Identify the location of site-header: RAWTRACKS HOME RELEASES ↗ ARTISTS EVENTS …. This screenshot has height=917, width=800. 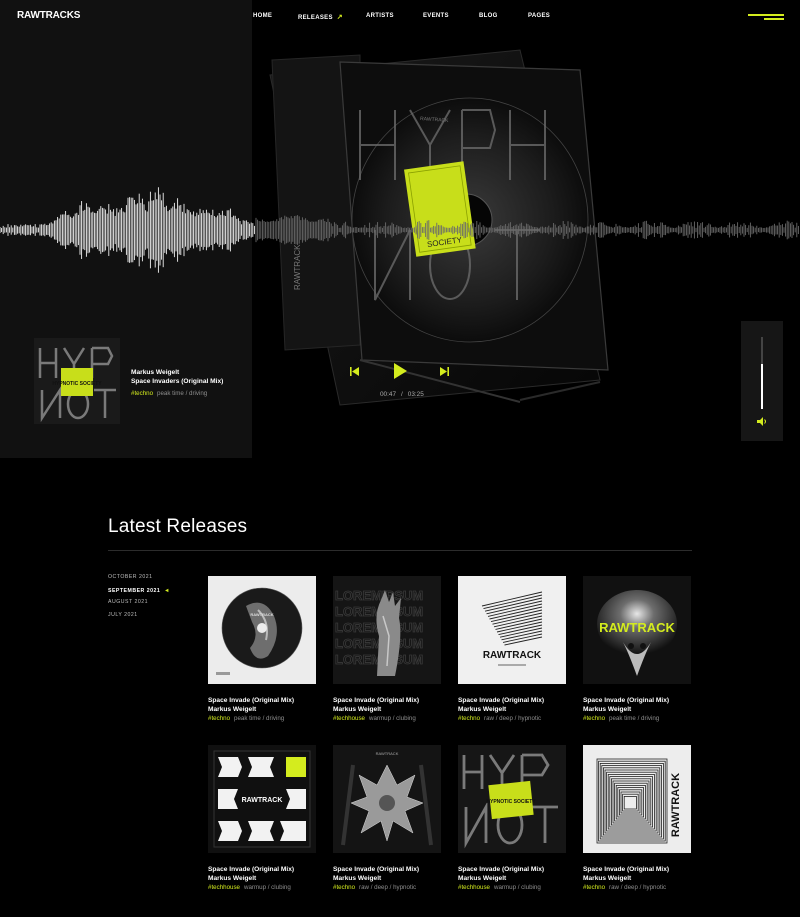
(400, 17).